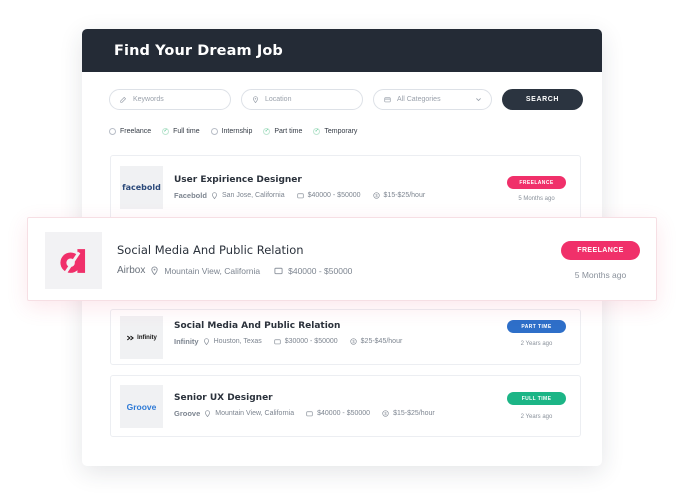  I want to click on company-logo-infinity: Infinity, so click(141, 337).